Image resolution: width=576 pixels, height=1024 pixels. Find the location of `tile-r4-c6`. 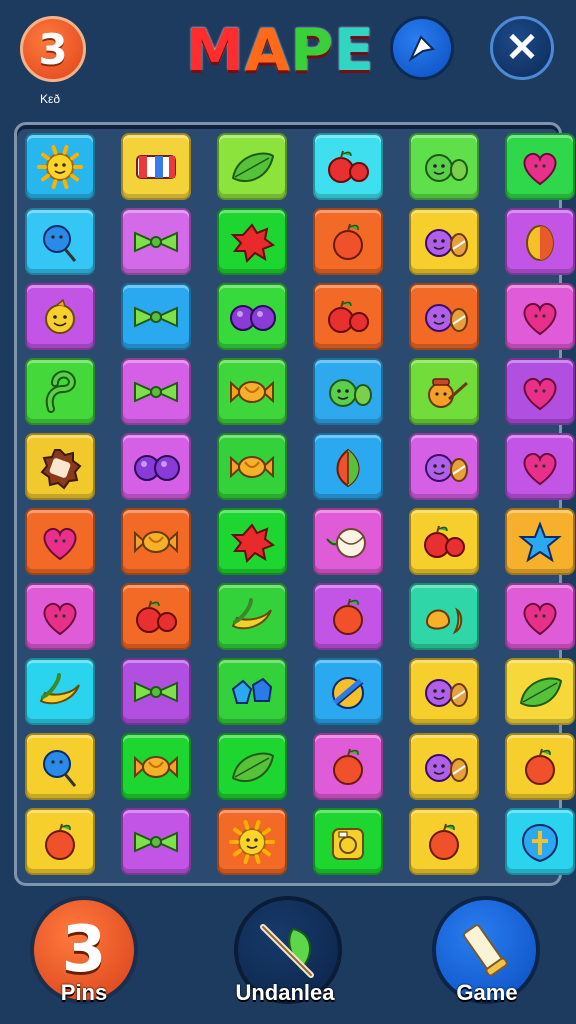

tile-r4-c6 is located at coordinates (540, 391).